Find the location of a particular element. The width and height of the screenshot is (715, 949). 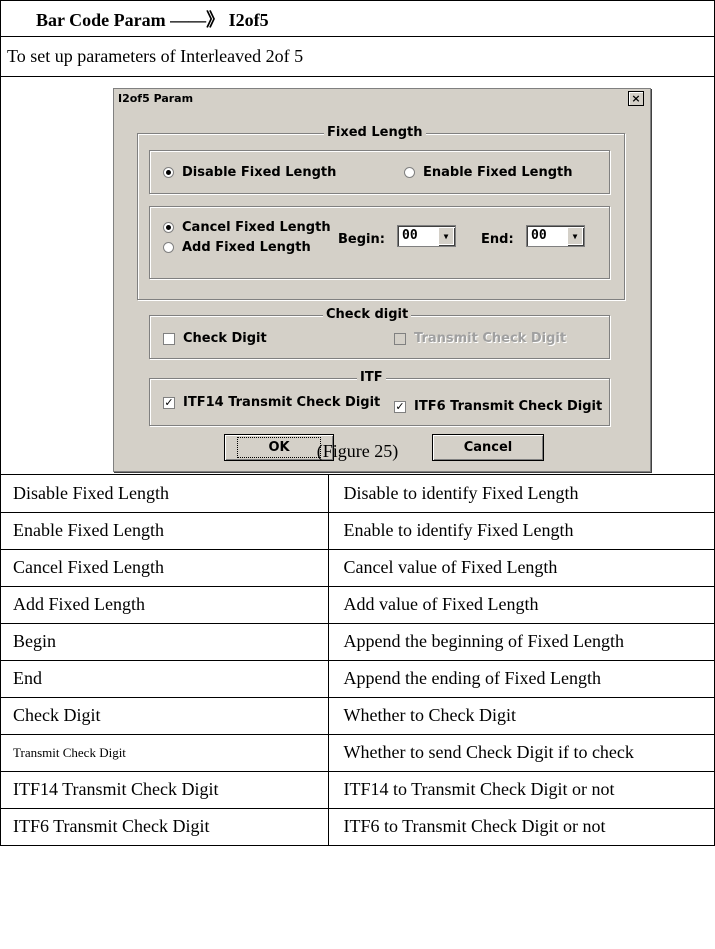

section-header: Bar Code Param ——》 I2of5 is located at coordinates (357, 18).